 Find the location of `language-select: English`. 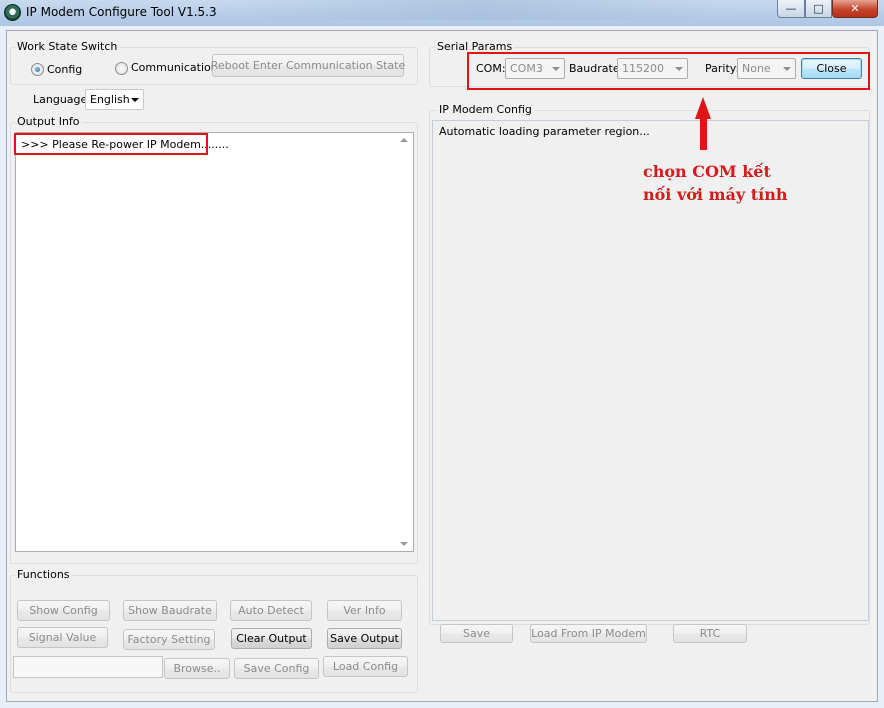

language-select: English is located at coordinates (114, 99).